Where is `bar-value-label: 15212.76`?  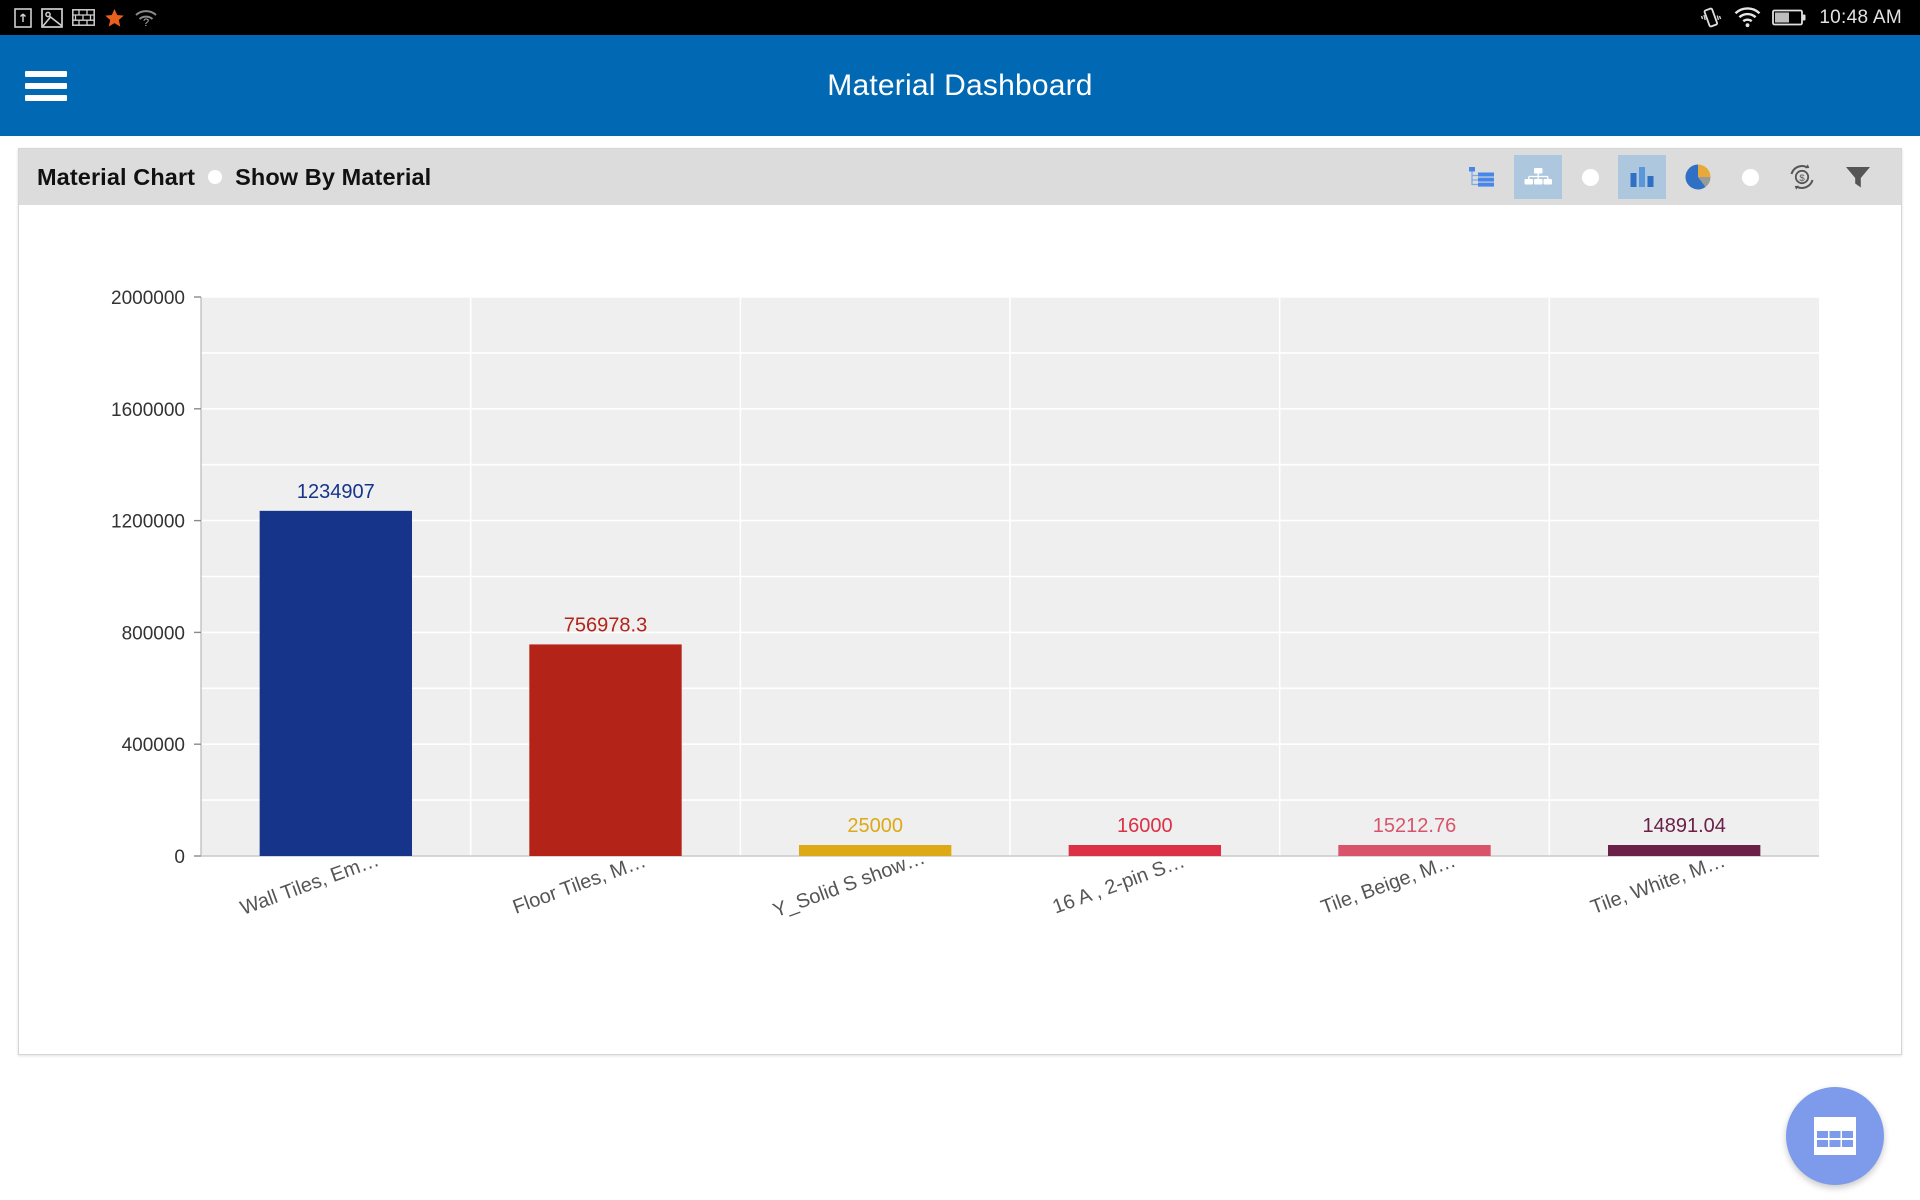 bar-value-label: 15212.76 is located at coordinates (1414, 826).